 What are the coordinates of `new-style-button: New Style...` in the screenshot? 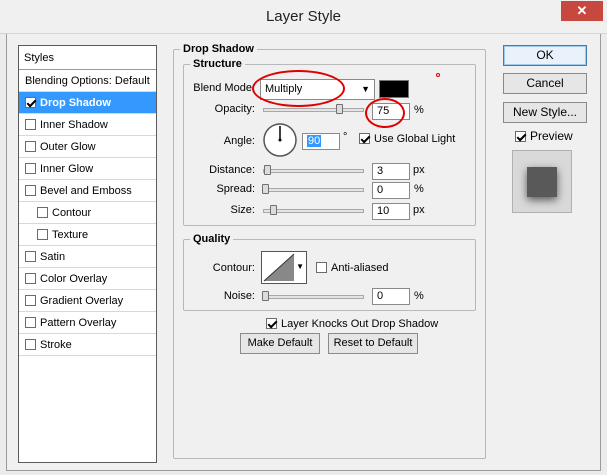 It's located at (545, 112).